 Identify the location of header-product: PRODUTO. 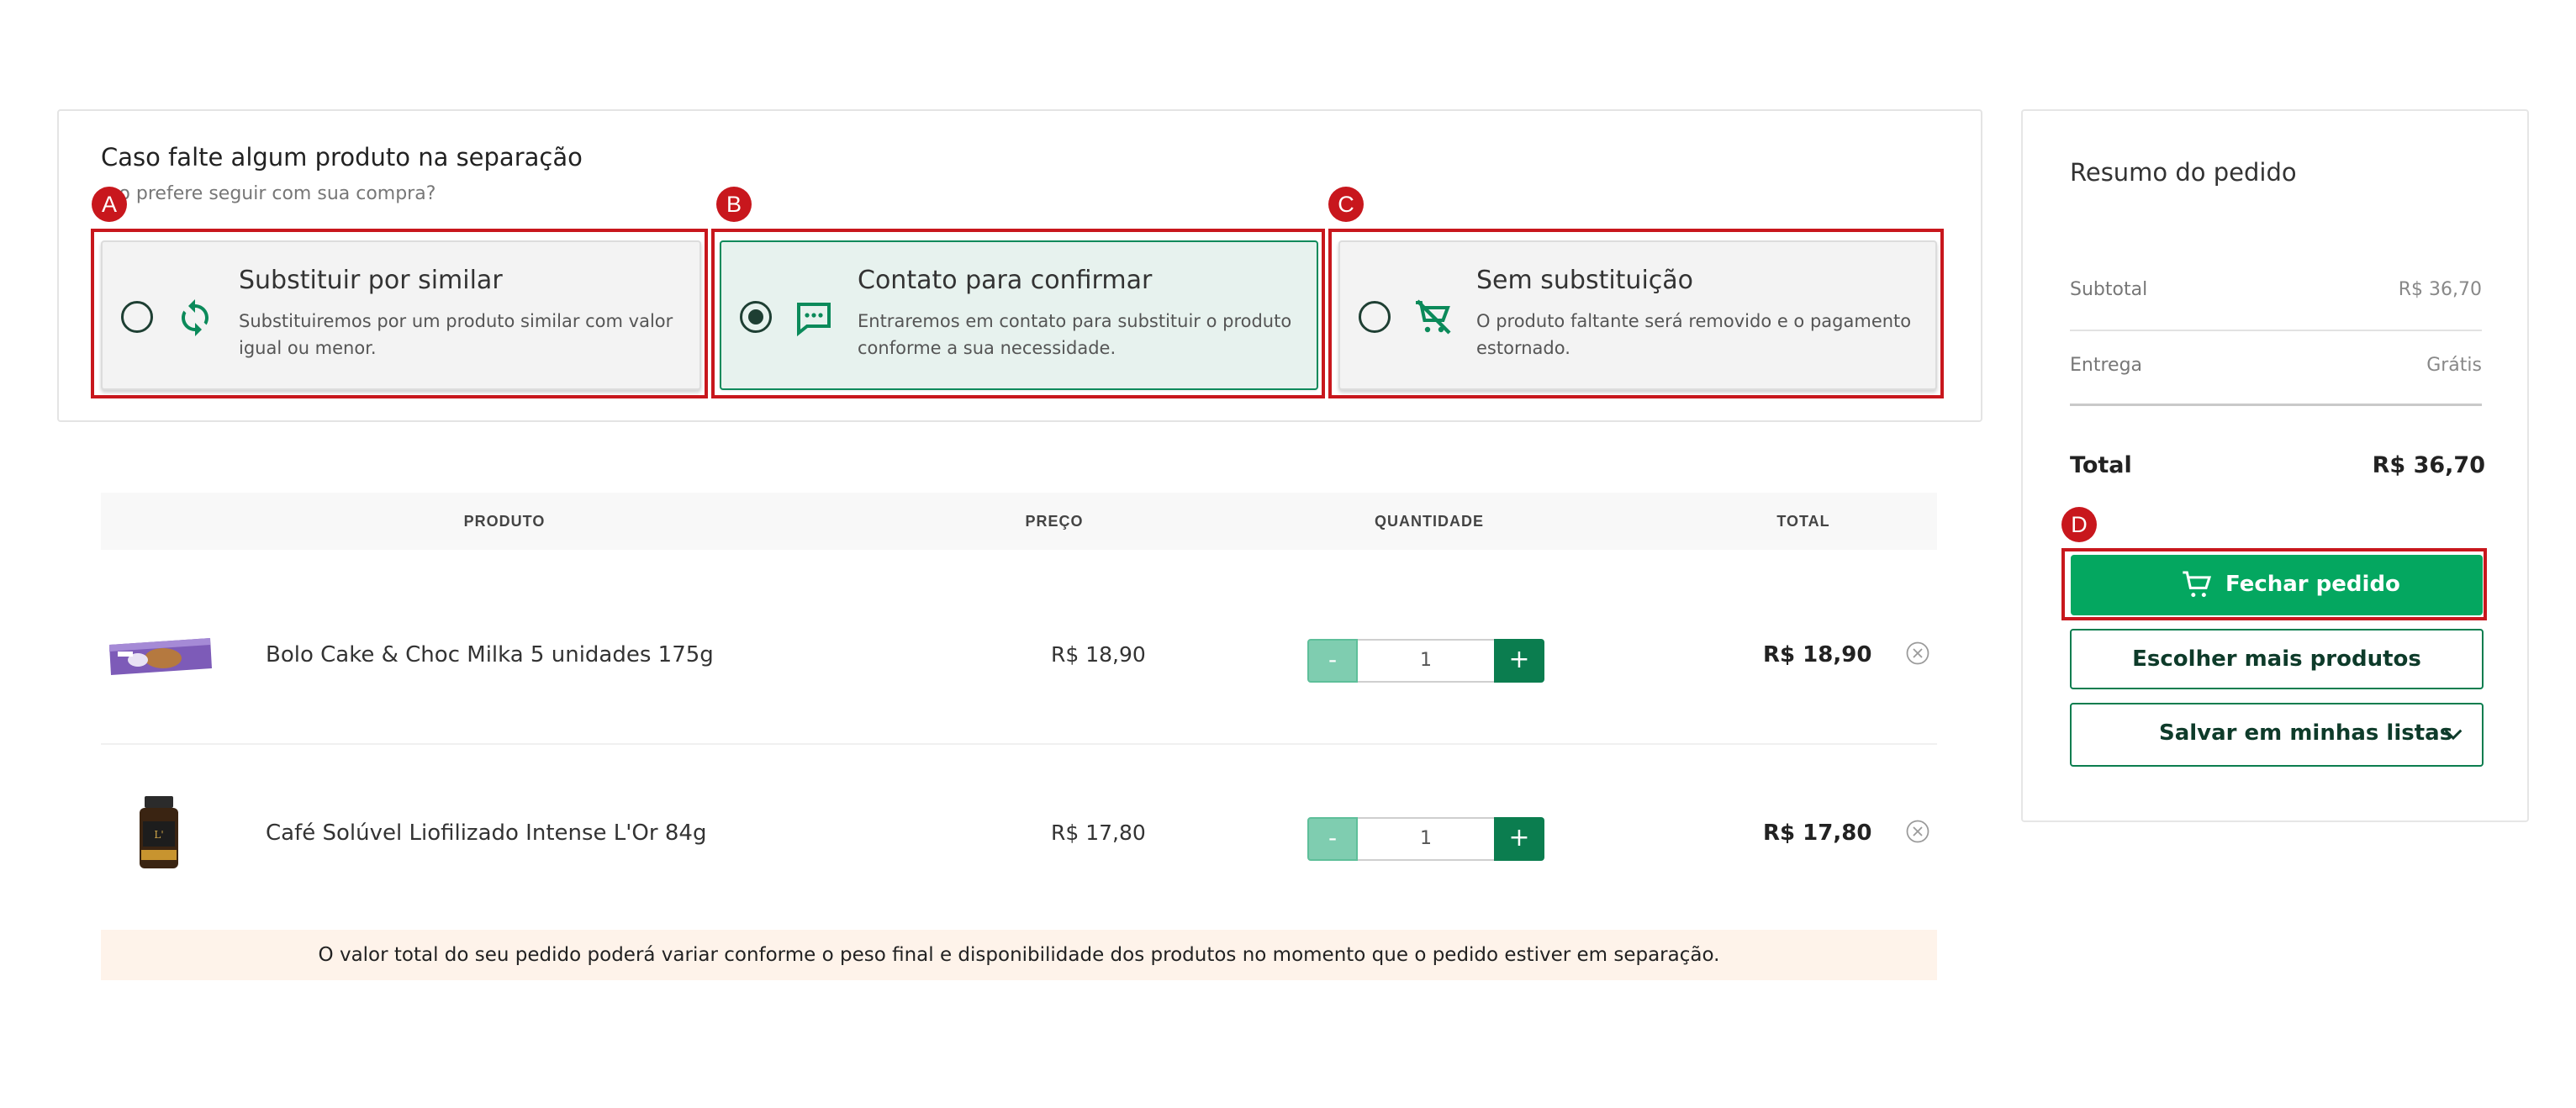
(504, 521).